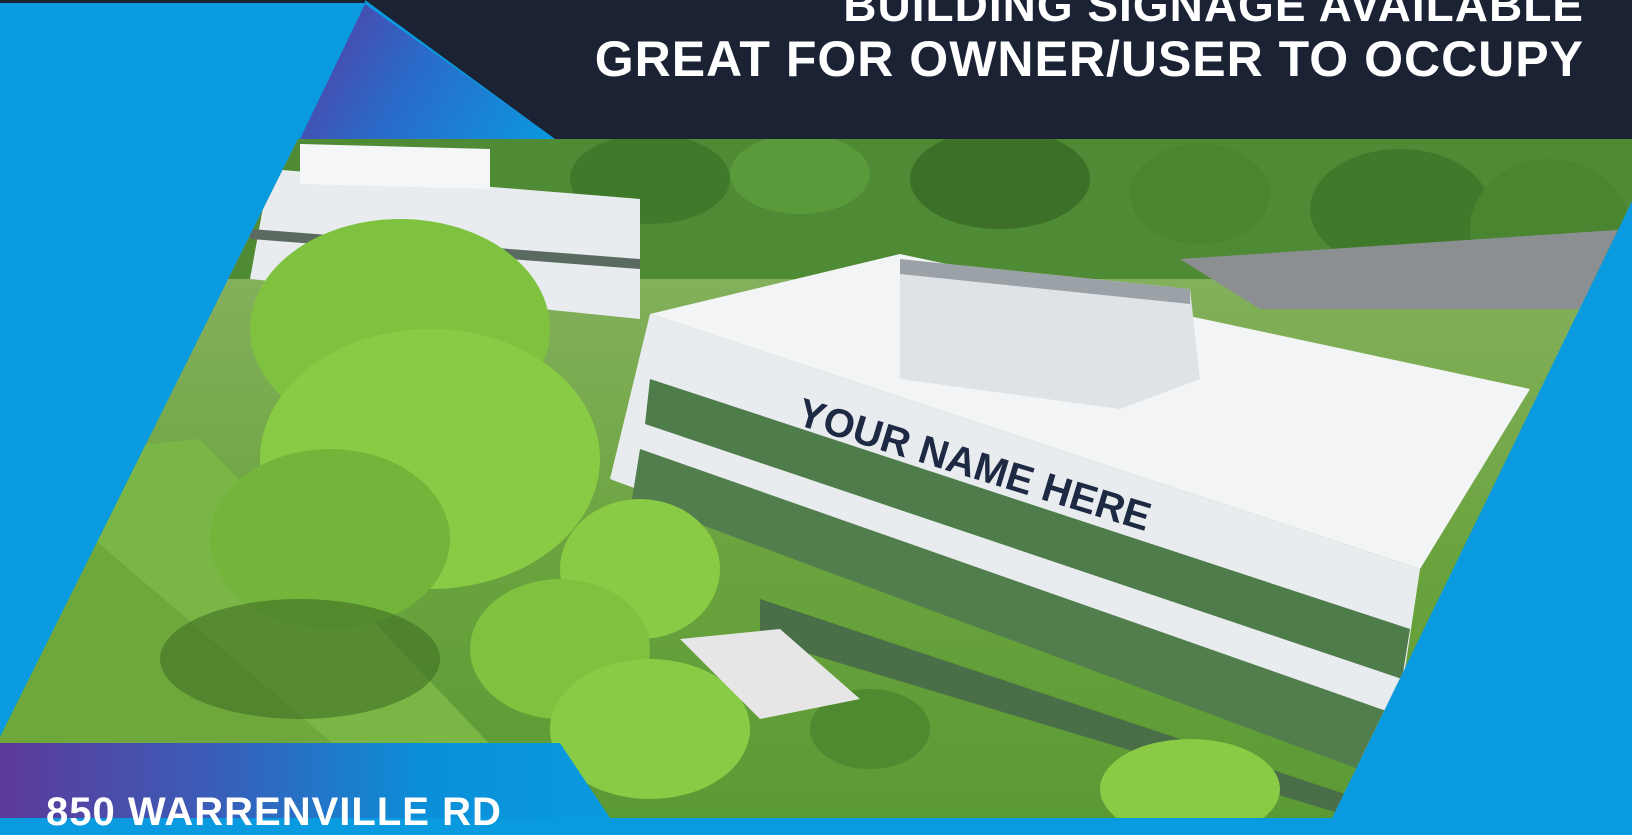 Image resolution: width=1632 pixels, height=835 pixels. I want to click on header-top-rule, so click(182, 1).